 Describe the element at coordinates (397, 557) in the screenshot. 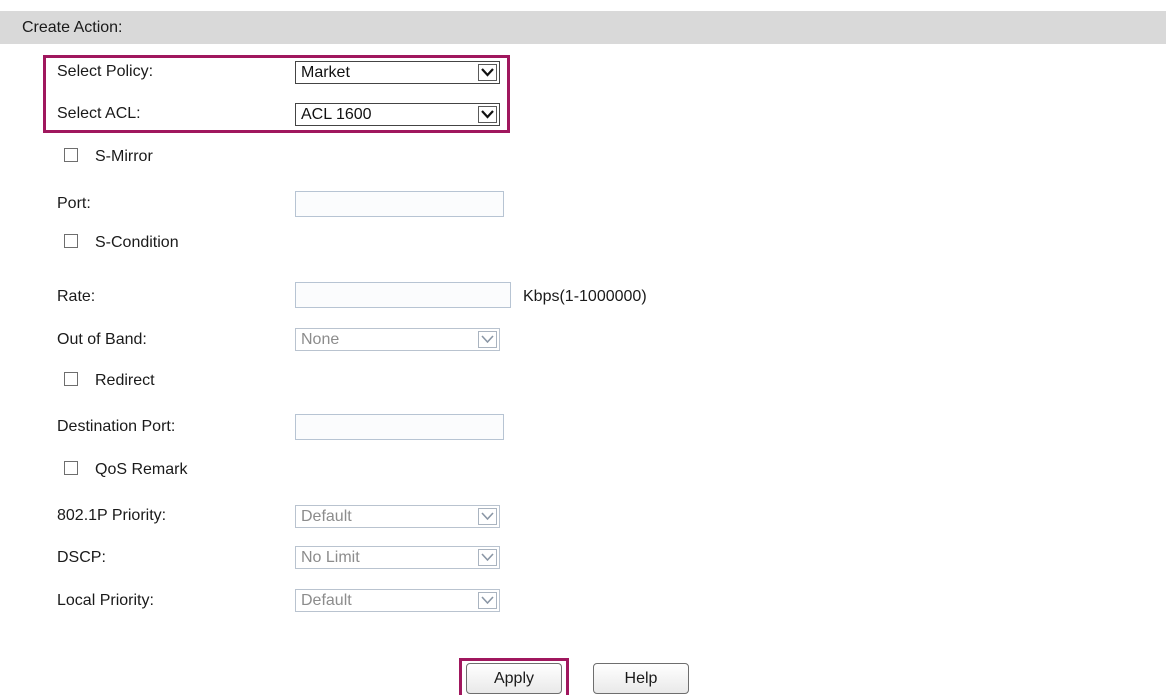

I see `dscp-dropdown: No Limit` at that location.